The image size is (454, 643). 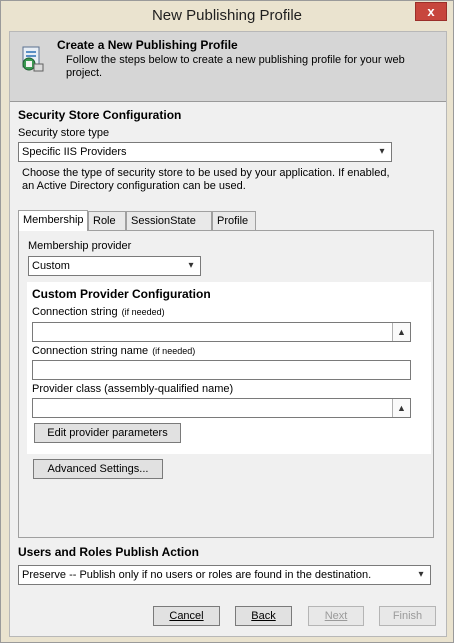 What do you see at coordinates (147, 45) in the screenshot?
I see `header-title: Create a New Publishing Profile` at bounding box center [147, 45].